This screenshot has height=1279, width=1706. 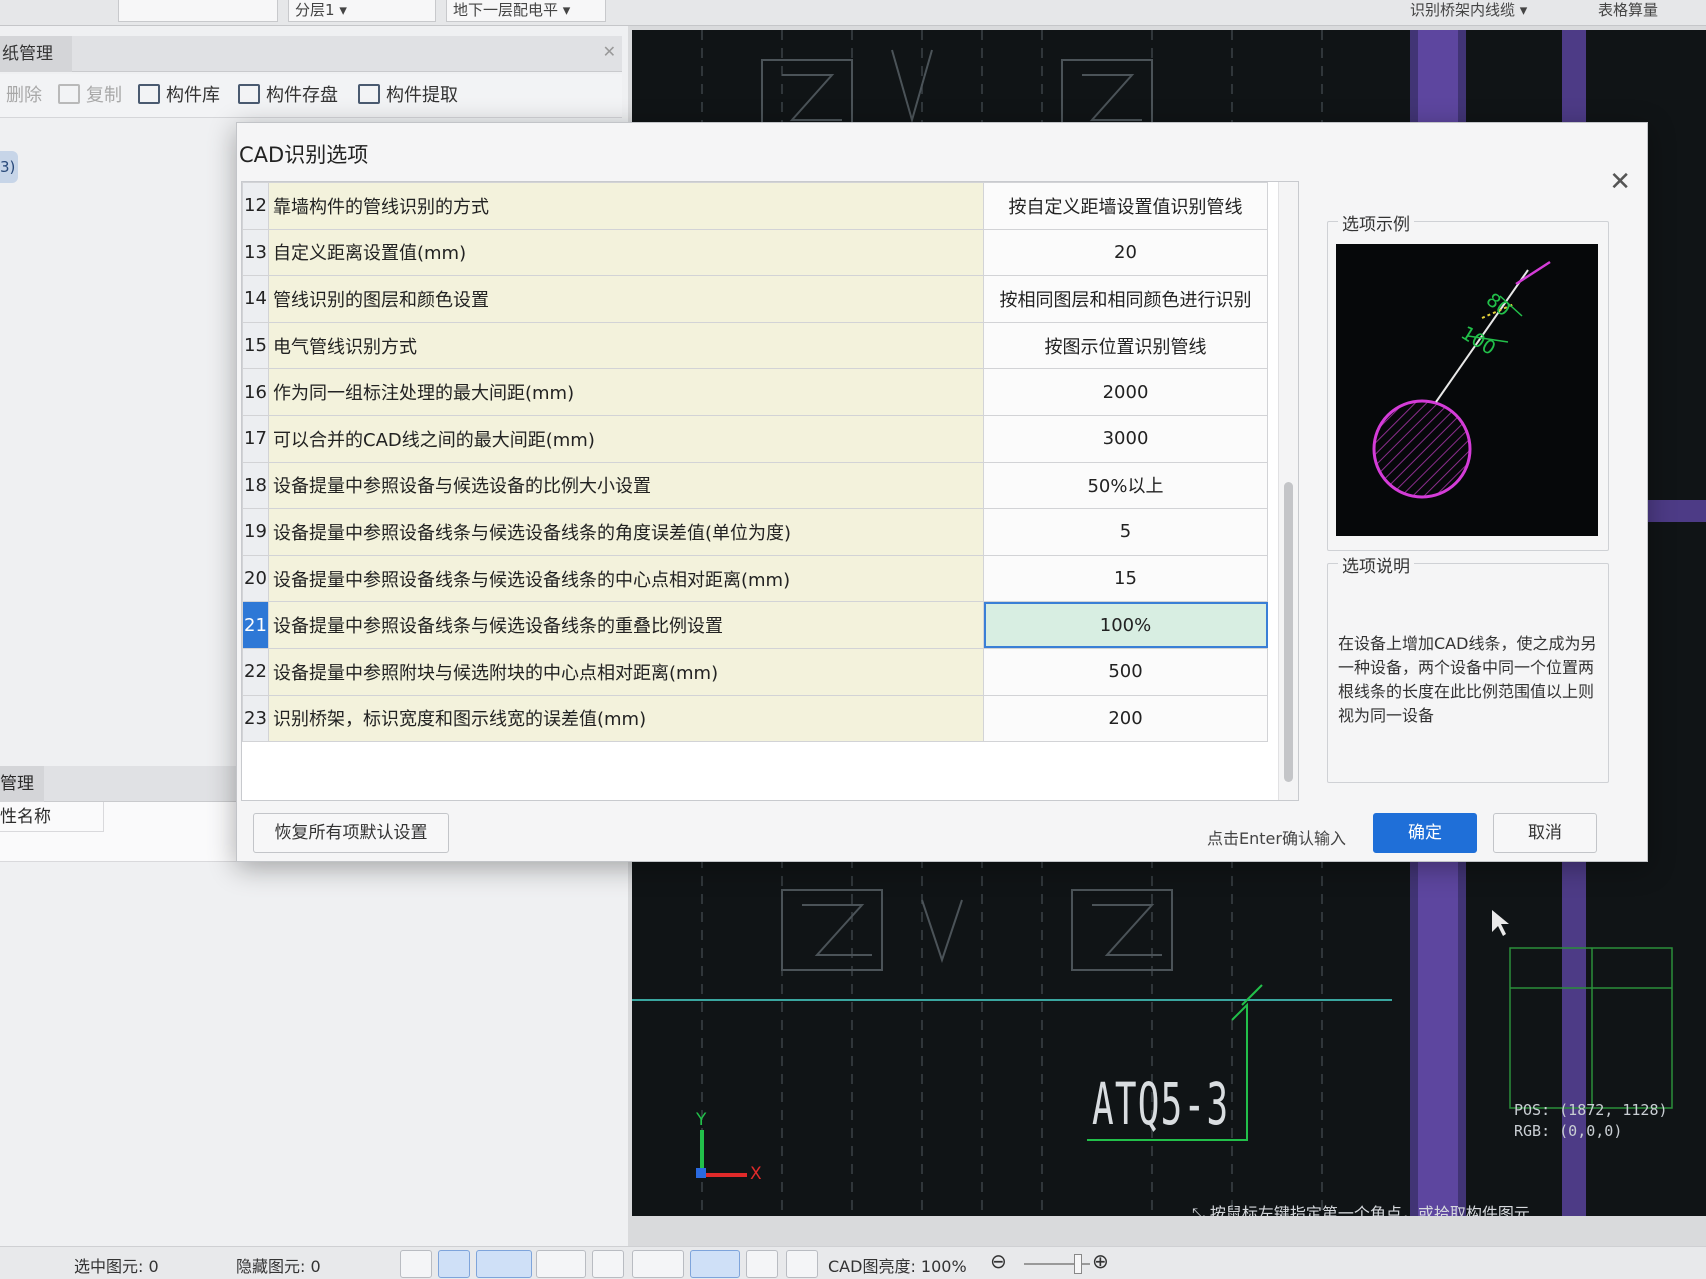 What do you see at coordinates (701, 1120) in the screenshot?
I see `axis-y-label: Y` at bounding box center [701, 1120].